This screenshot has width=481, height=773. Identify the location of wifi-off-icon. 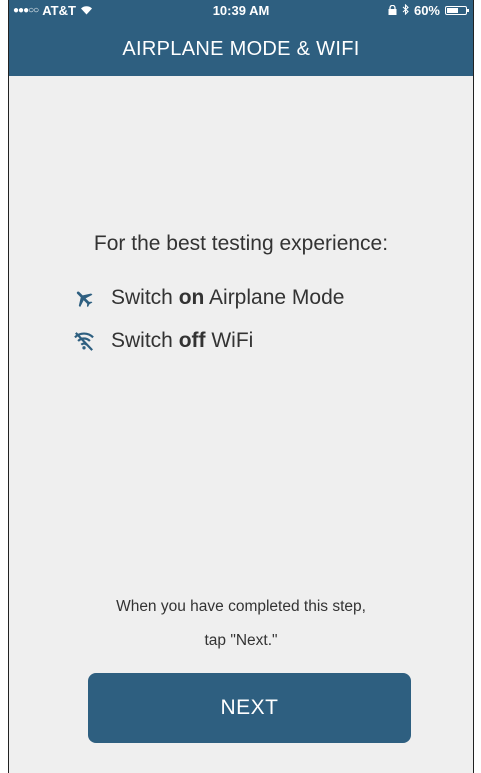
(84, 341).